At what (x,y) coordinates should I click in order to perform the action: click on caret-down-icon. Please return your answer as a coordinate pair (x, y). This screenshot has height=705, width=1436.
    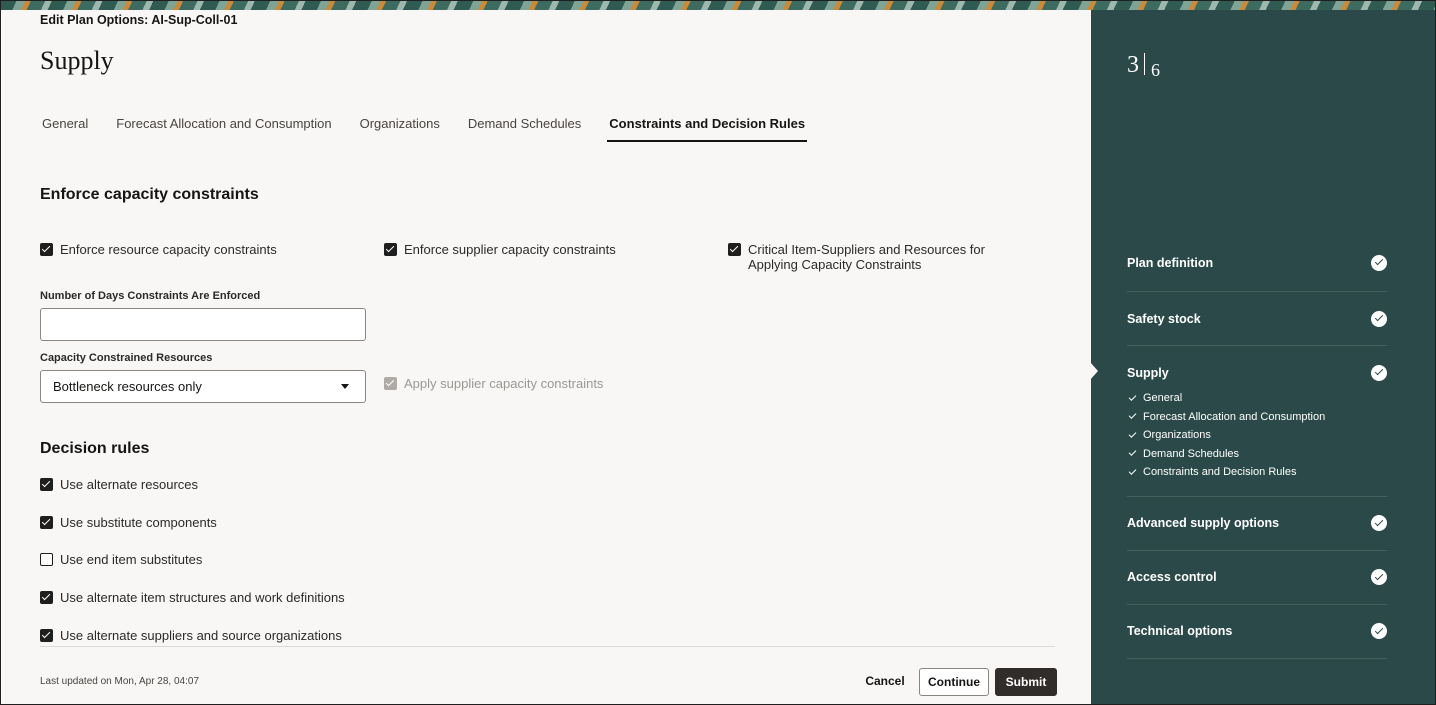
    Looking at the image, I should click on (345, 386).